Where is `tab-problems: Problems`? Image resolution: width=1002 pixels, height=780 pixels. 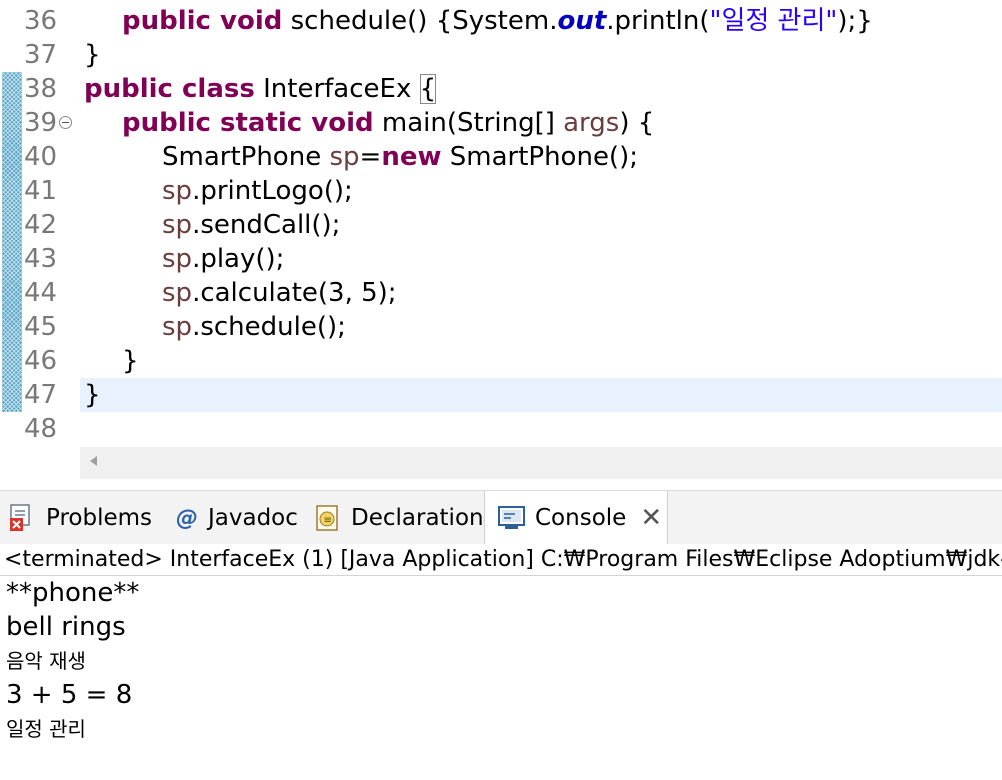 tab-problems: Problems is located at coordinates (80, 518).